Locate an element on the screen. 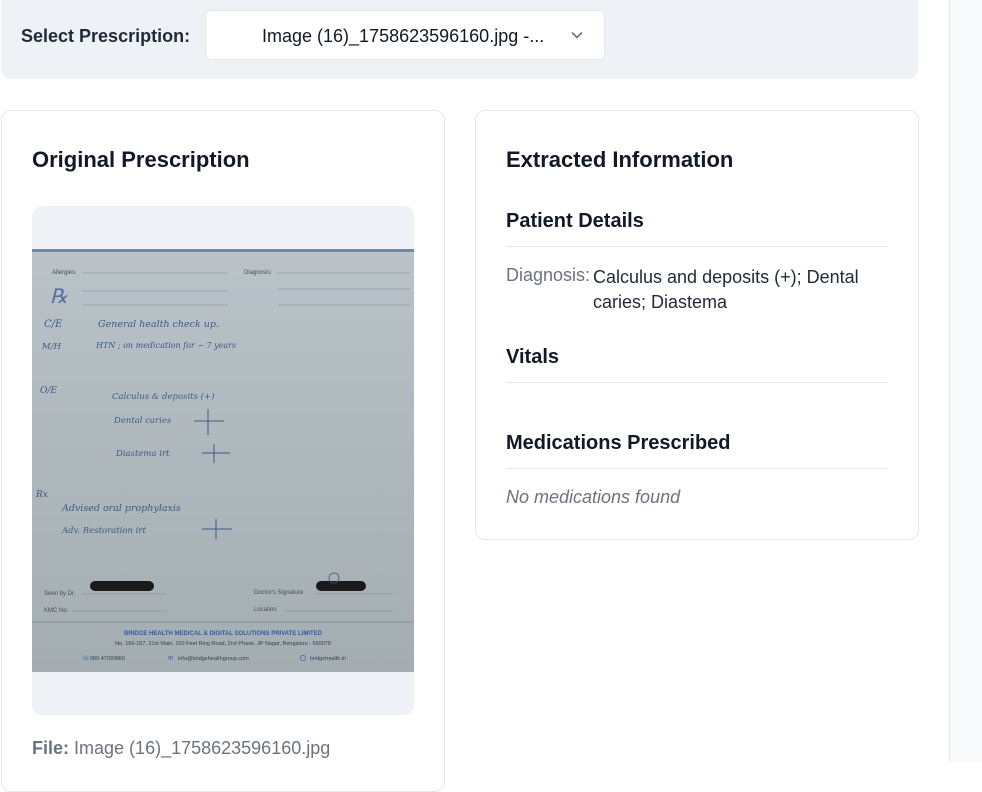  patient-details-divider is located at coordinates (696, 246).